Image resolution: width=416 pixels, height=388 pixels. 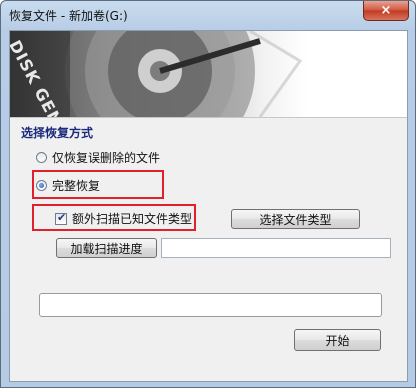 What do you see at coordinates (208, 117) in the screenshot?
I see `banner-divider` at bounding box center [208, 117].